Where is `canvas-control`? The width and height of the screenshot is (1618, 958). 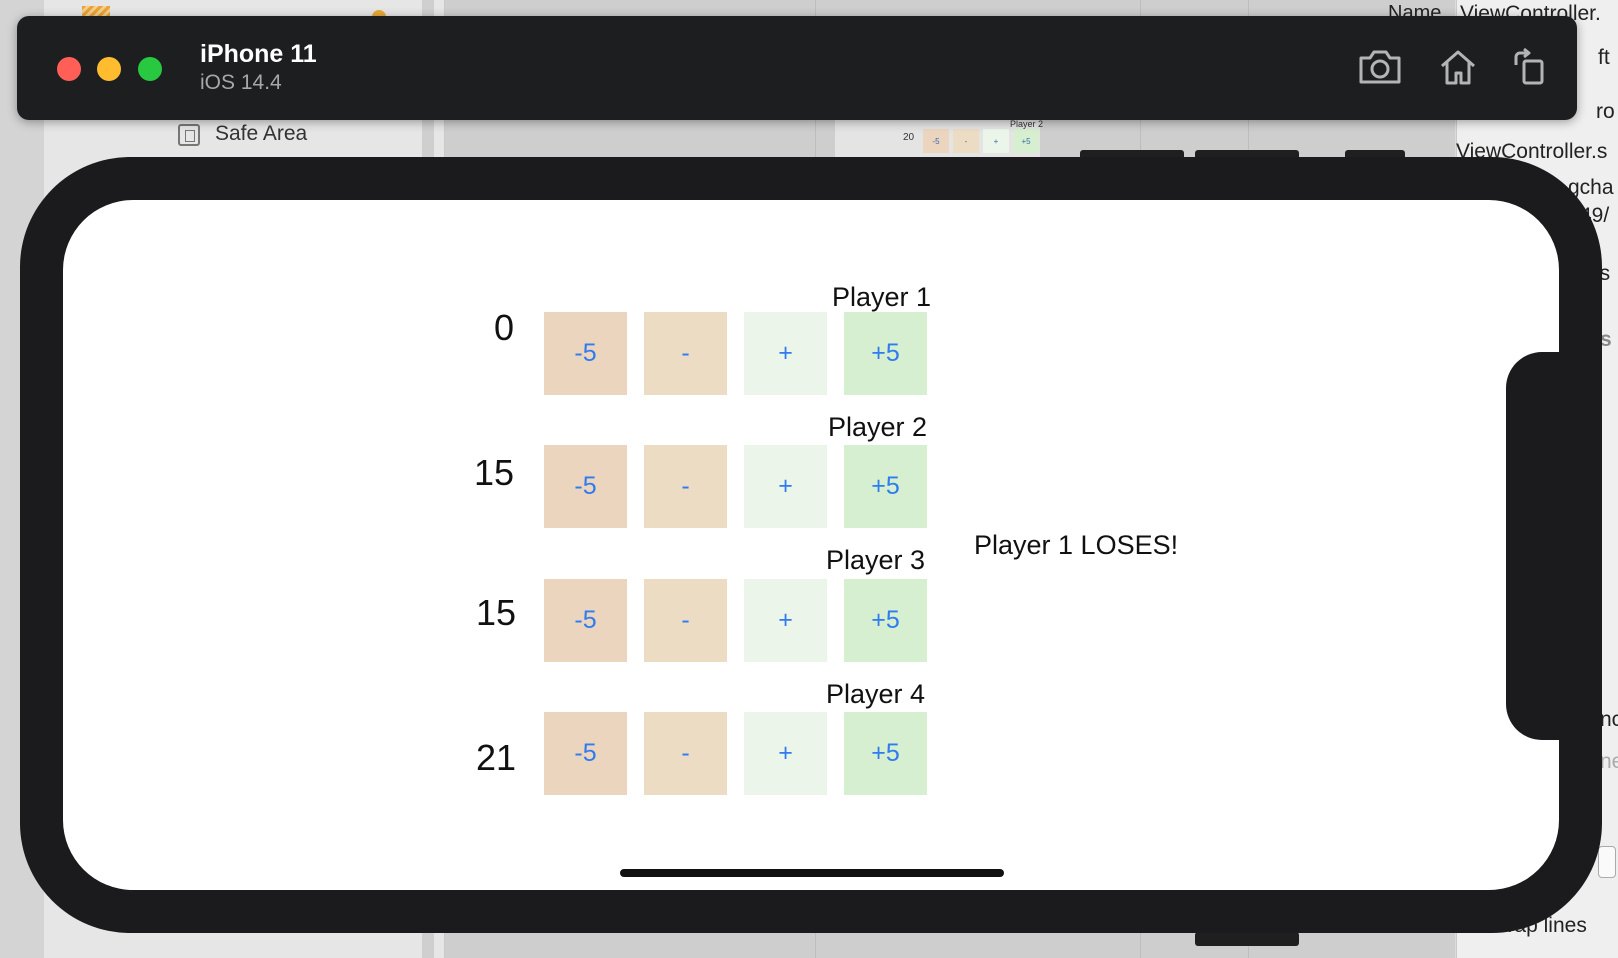 canvas-control is located at coordinates (1247, 939).